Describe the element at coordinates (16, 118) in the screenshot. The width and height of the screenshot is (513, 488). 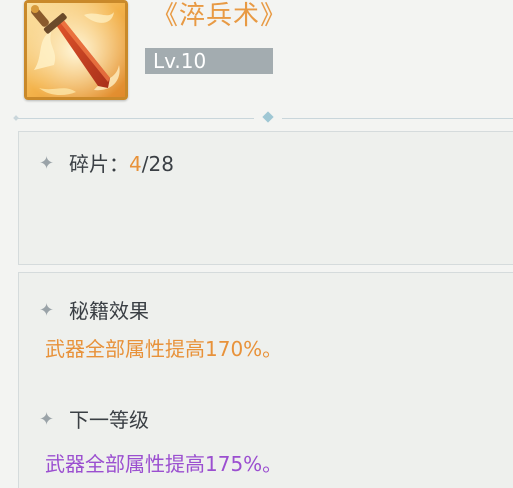
I see `divider-end-dot` at that location.